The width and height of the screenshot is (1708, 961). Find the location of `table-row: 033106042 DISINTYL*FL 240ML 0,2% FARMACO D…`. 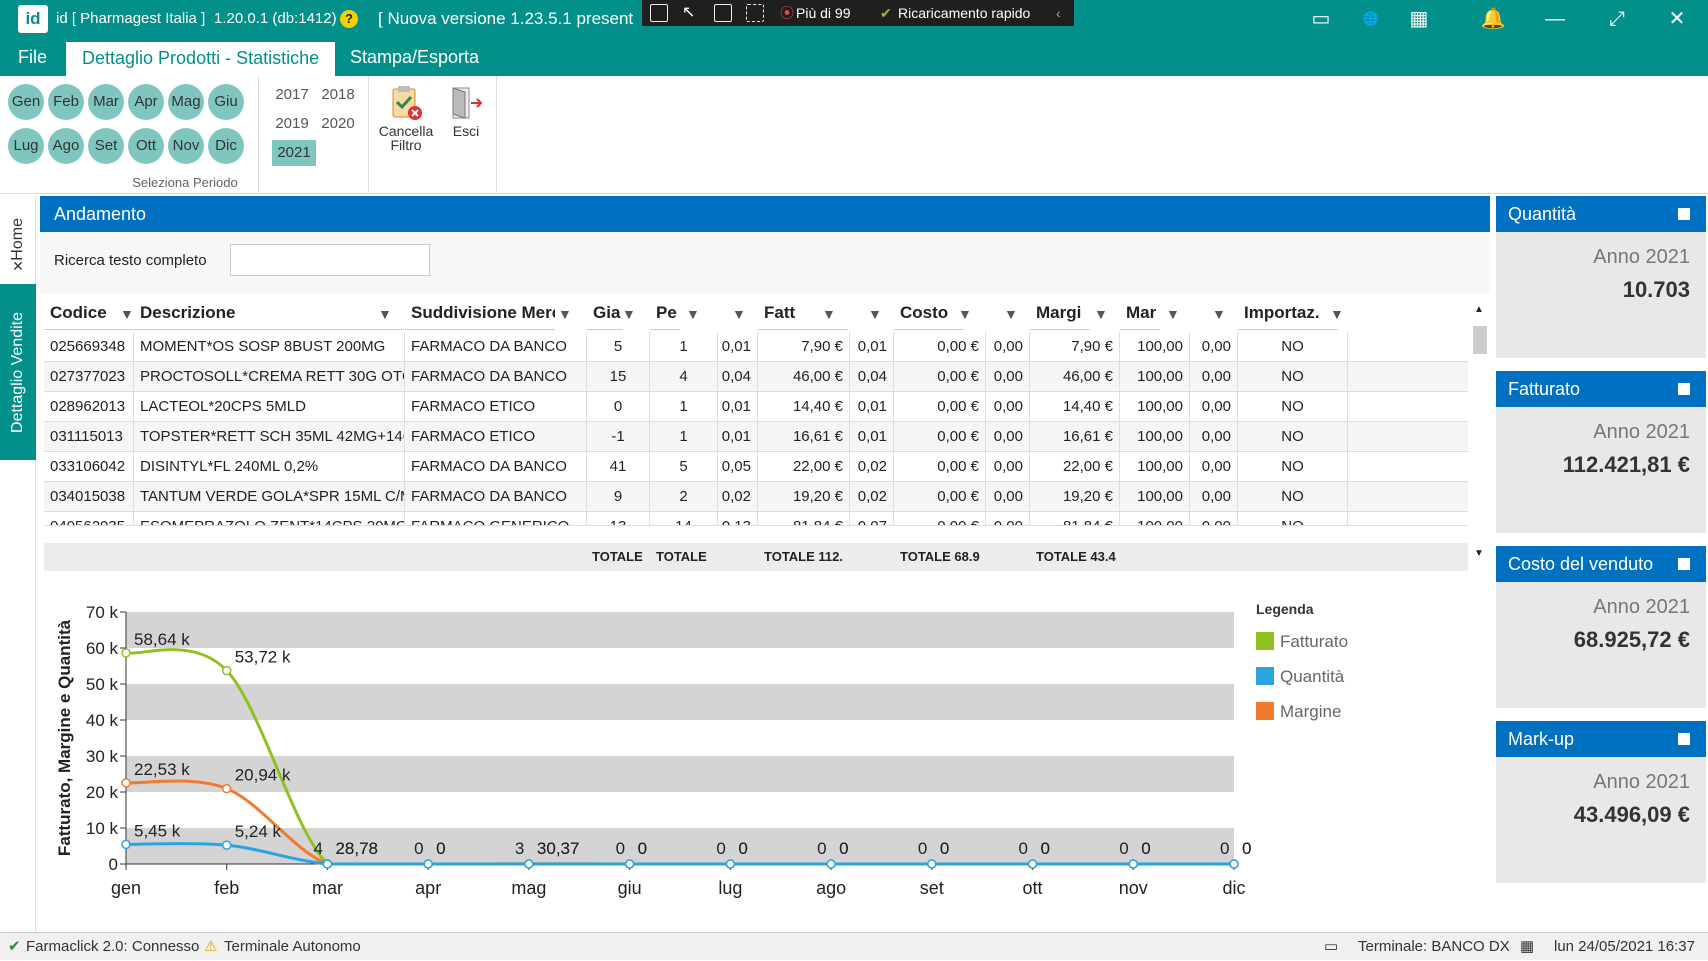

table-row: 033106042 DISINTYL*FL 240ML 0,2% FARMACO D… is located at coordinates (756, 467).